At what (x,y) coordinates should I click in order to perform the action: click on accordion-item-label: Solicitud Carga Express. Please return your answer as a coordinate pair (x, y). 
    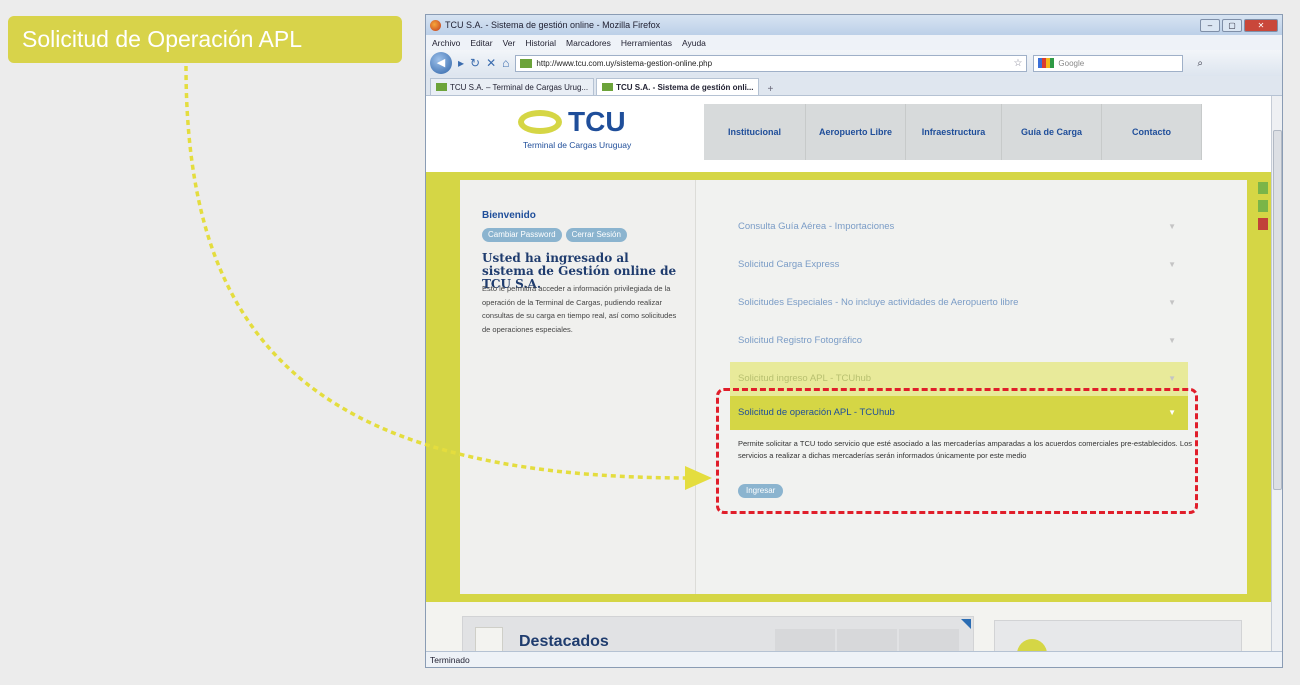
    Looking at the image, I should click on (789, 264).